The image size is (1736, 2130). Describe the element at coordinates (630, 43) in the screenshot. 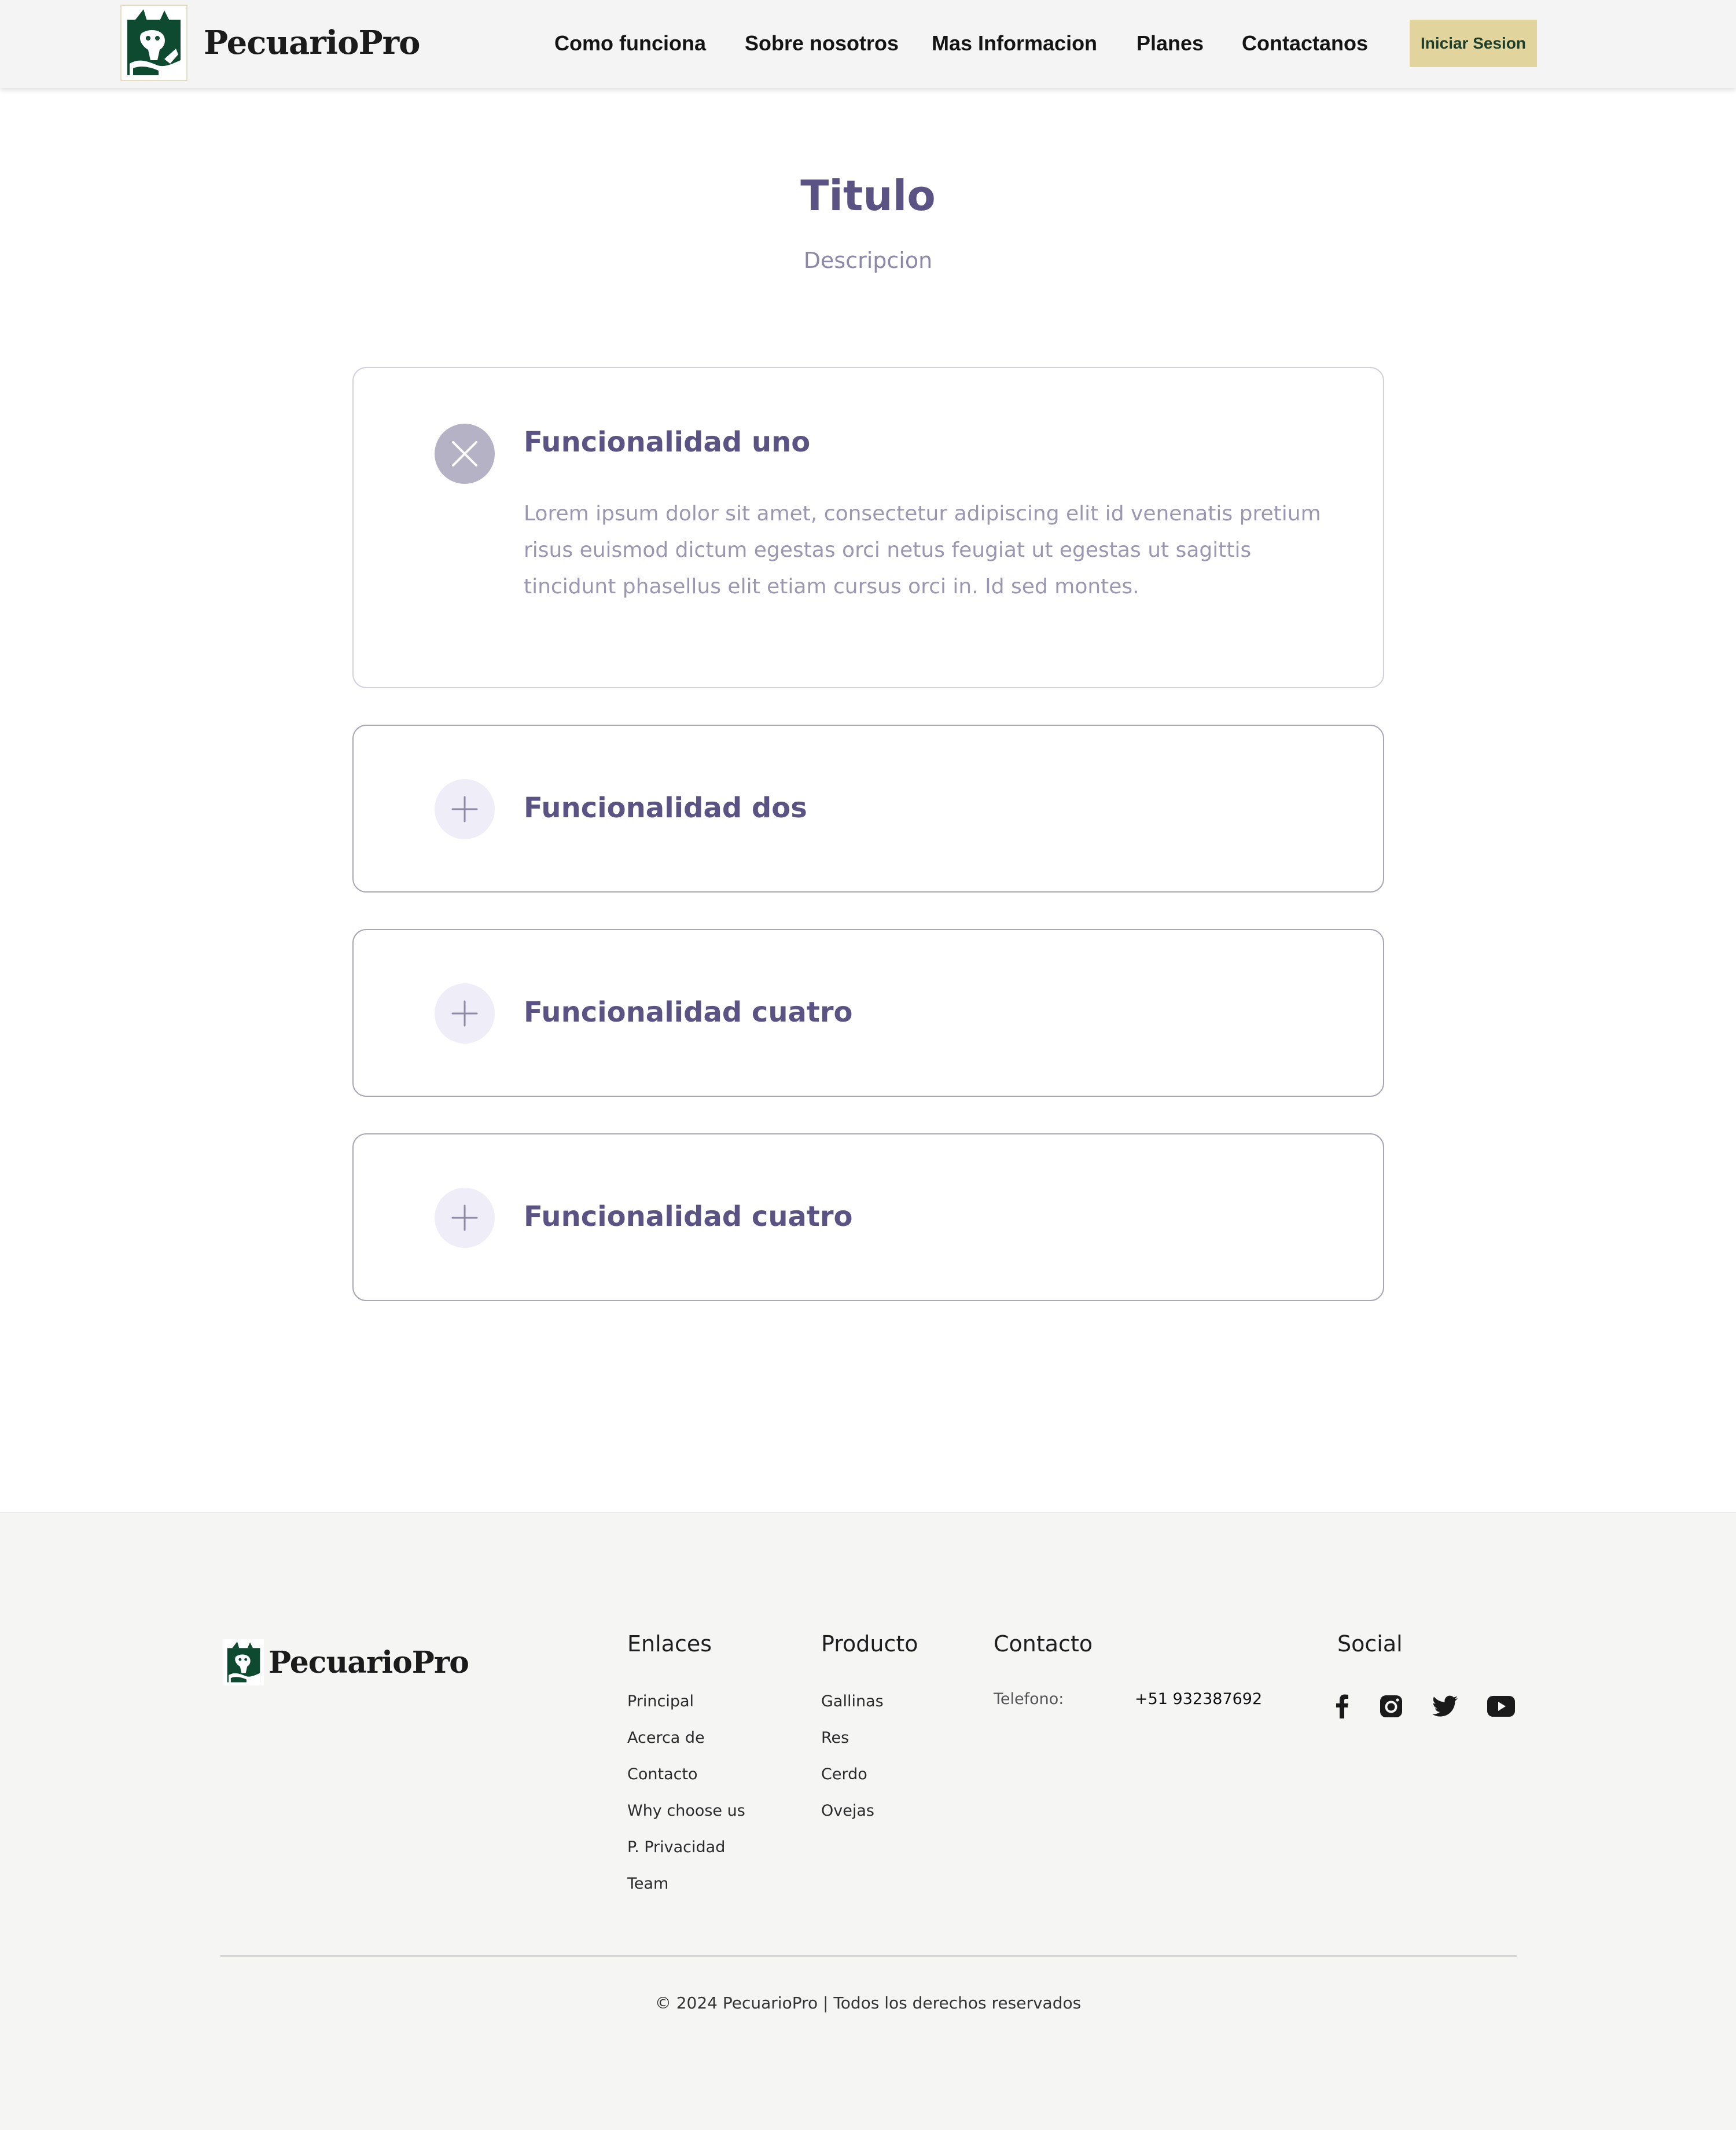

I see `nav-como-funciona: Como funciona` at that location.